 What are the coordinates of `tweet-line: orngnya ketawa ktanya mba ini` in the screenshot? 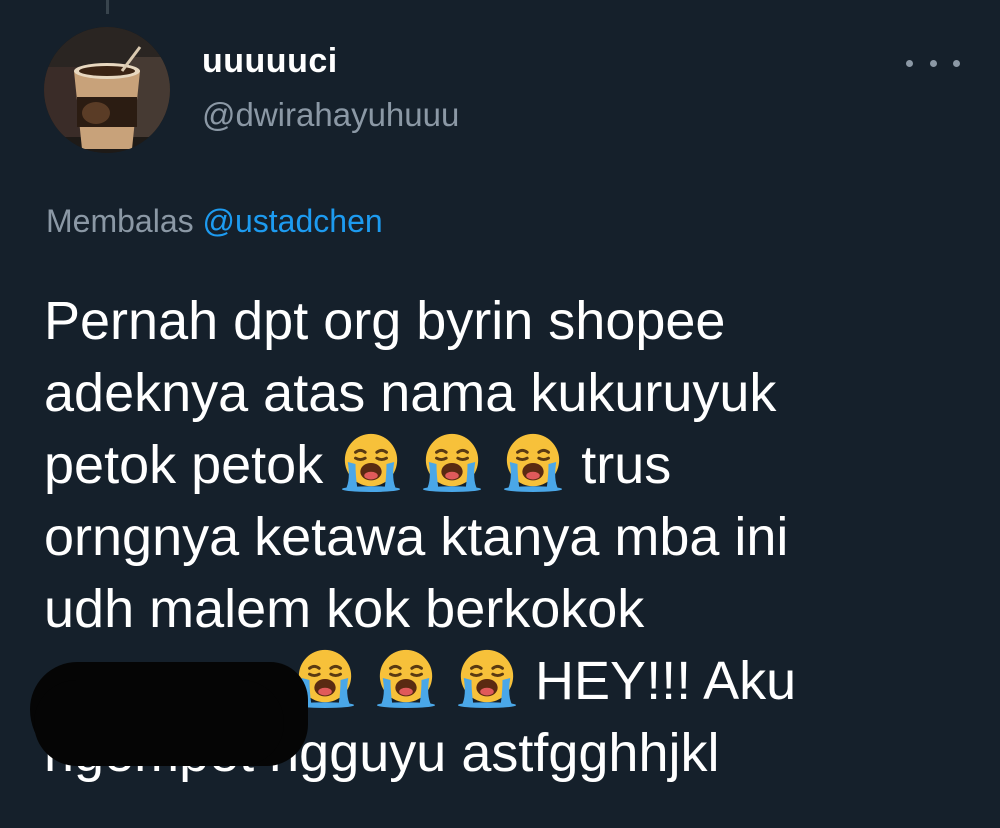 It's located at (416, 537).